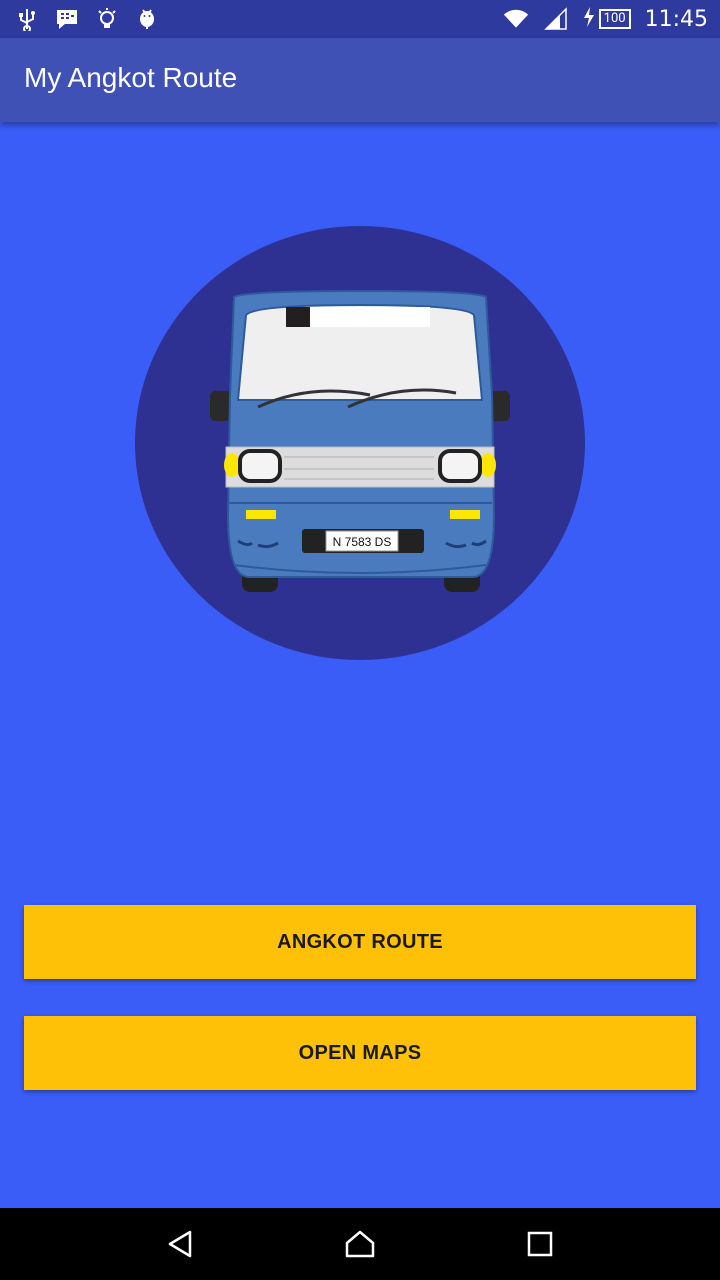  I want to click on right-indicator, so click(488, 465).